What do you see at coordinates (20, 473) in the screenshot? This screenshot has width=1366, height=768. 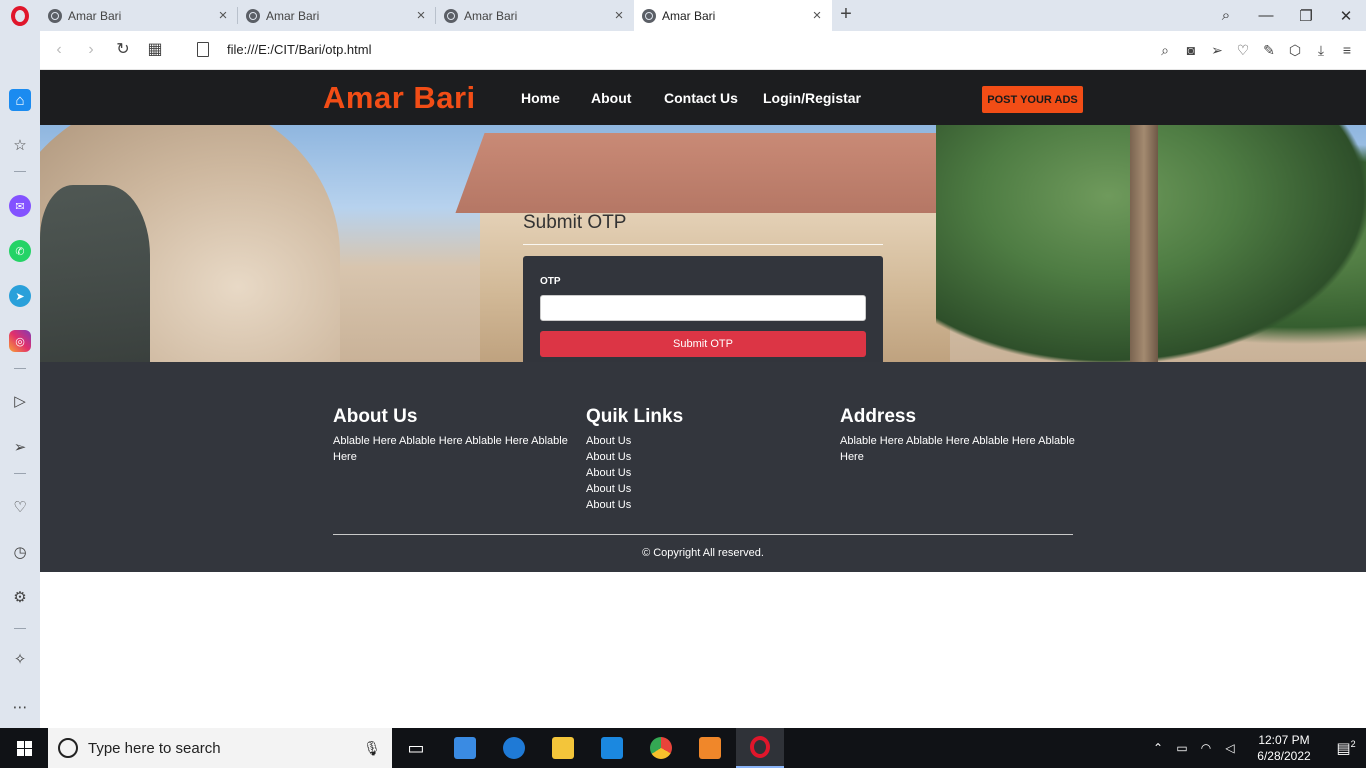 I see `sidebar-divider` at bounding box center [20, 473].